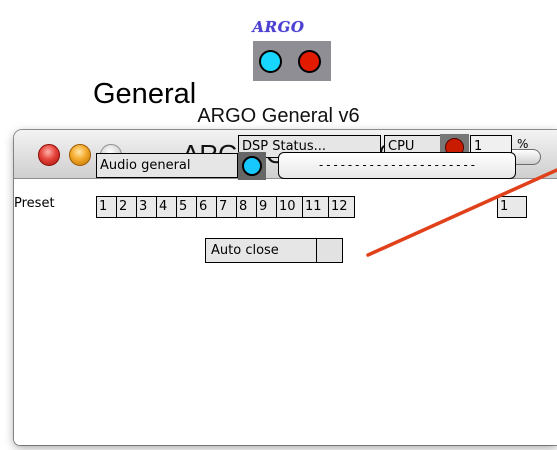  Describe the element at coordinates (278, 116) in the screenshot. I see `app-icon-caption: ARGO General v6` at that location.